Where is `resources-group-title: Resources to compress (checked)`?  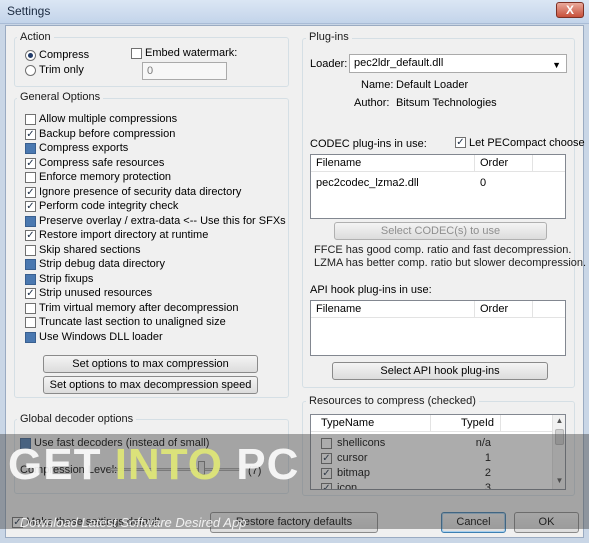 resources-group-title: Resources to compress (checked) is located at coordinates (392, 401).